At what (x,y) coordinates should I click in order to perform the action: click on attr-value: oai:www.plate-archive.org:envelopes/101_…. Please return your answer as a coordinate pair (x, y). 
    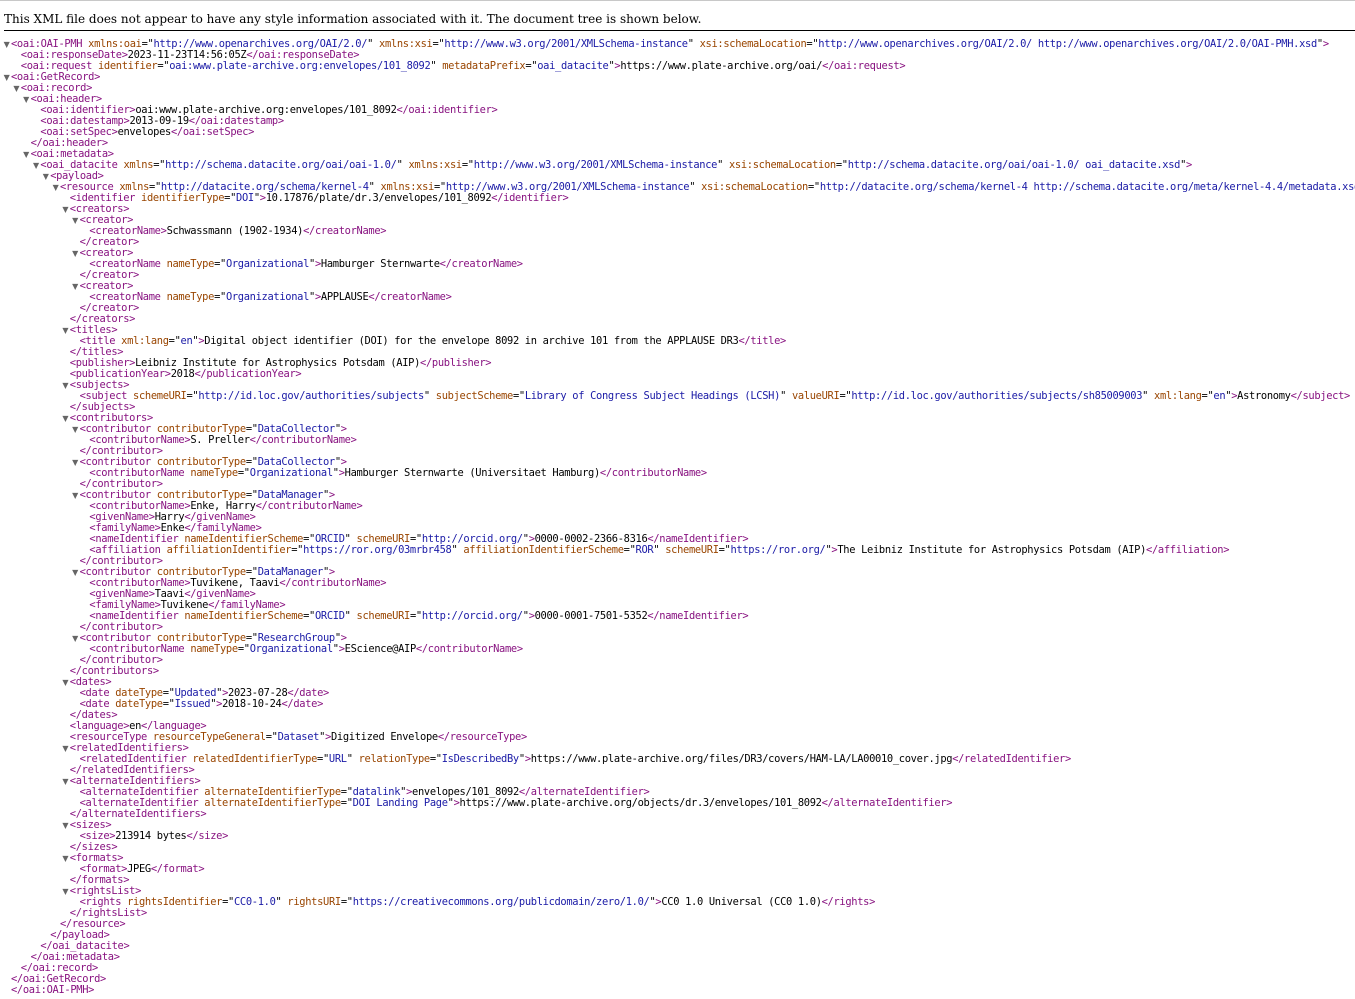
    Looking at the image, I should click on (300, 66).